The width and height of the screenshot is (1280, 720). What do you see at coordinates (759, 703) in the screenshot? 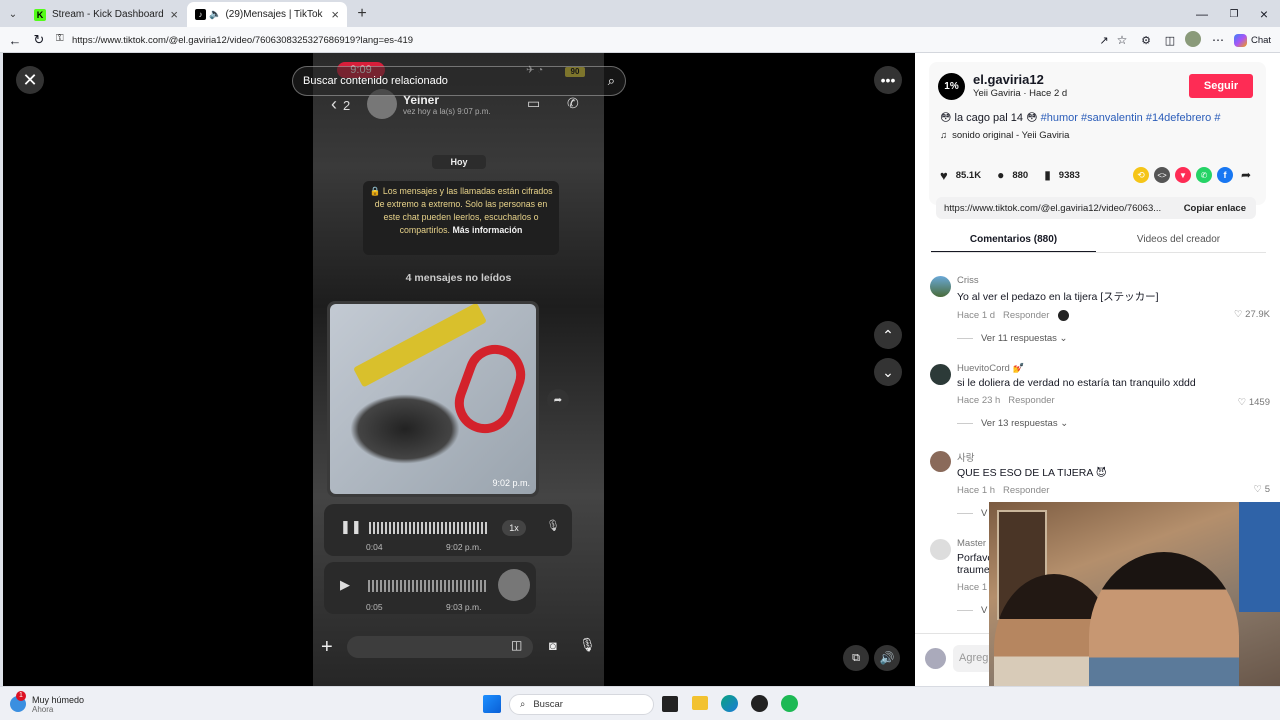
I see `obs-icon` at bounding box center [759, 703].